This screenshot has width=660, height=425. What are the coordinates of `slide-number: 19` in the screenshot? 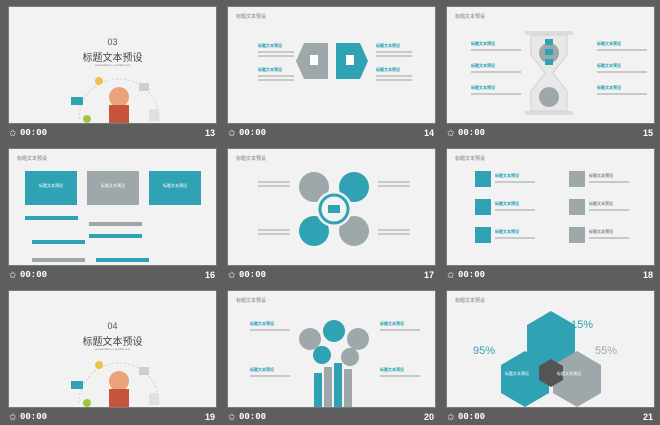 It's located at (209, 417).